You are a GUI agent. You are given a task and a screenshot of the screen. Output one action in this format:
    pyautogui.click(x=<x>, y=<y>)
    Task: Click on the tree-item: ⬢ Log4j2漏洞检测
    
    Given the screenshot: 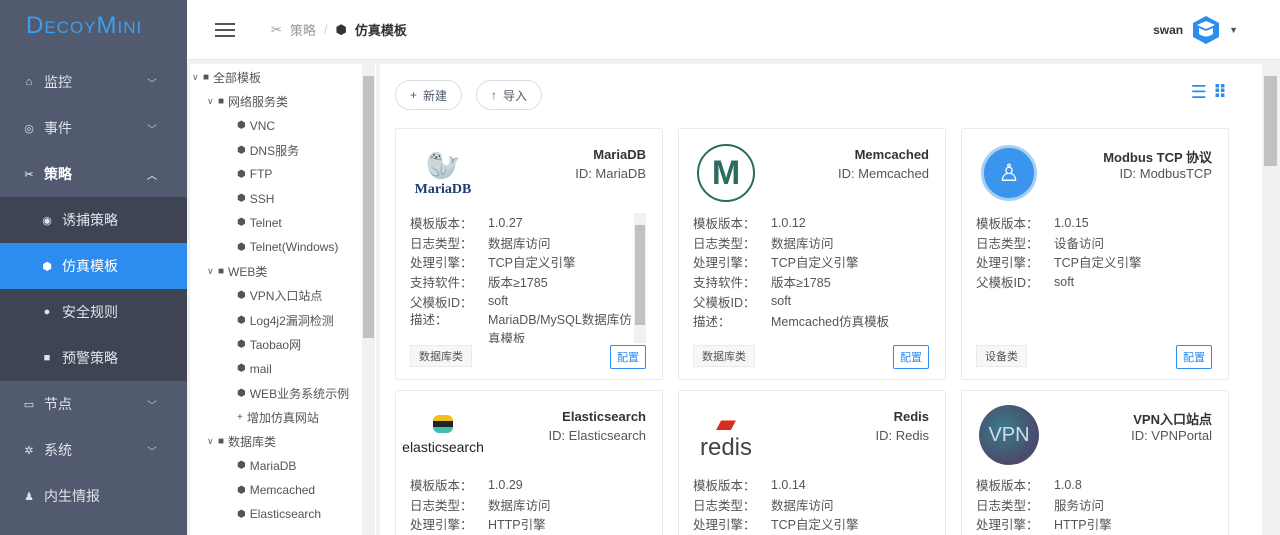 What is the action you would take?
    pyautogui.click(x=284, y=320)
    